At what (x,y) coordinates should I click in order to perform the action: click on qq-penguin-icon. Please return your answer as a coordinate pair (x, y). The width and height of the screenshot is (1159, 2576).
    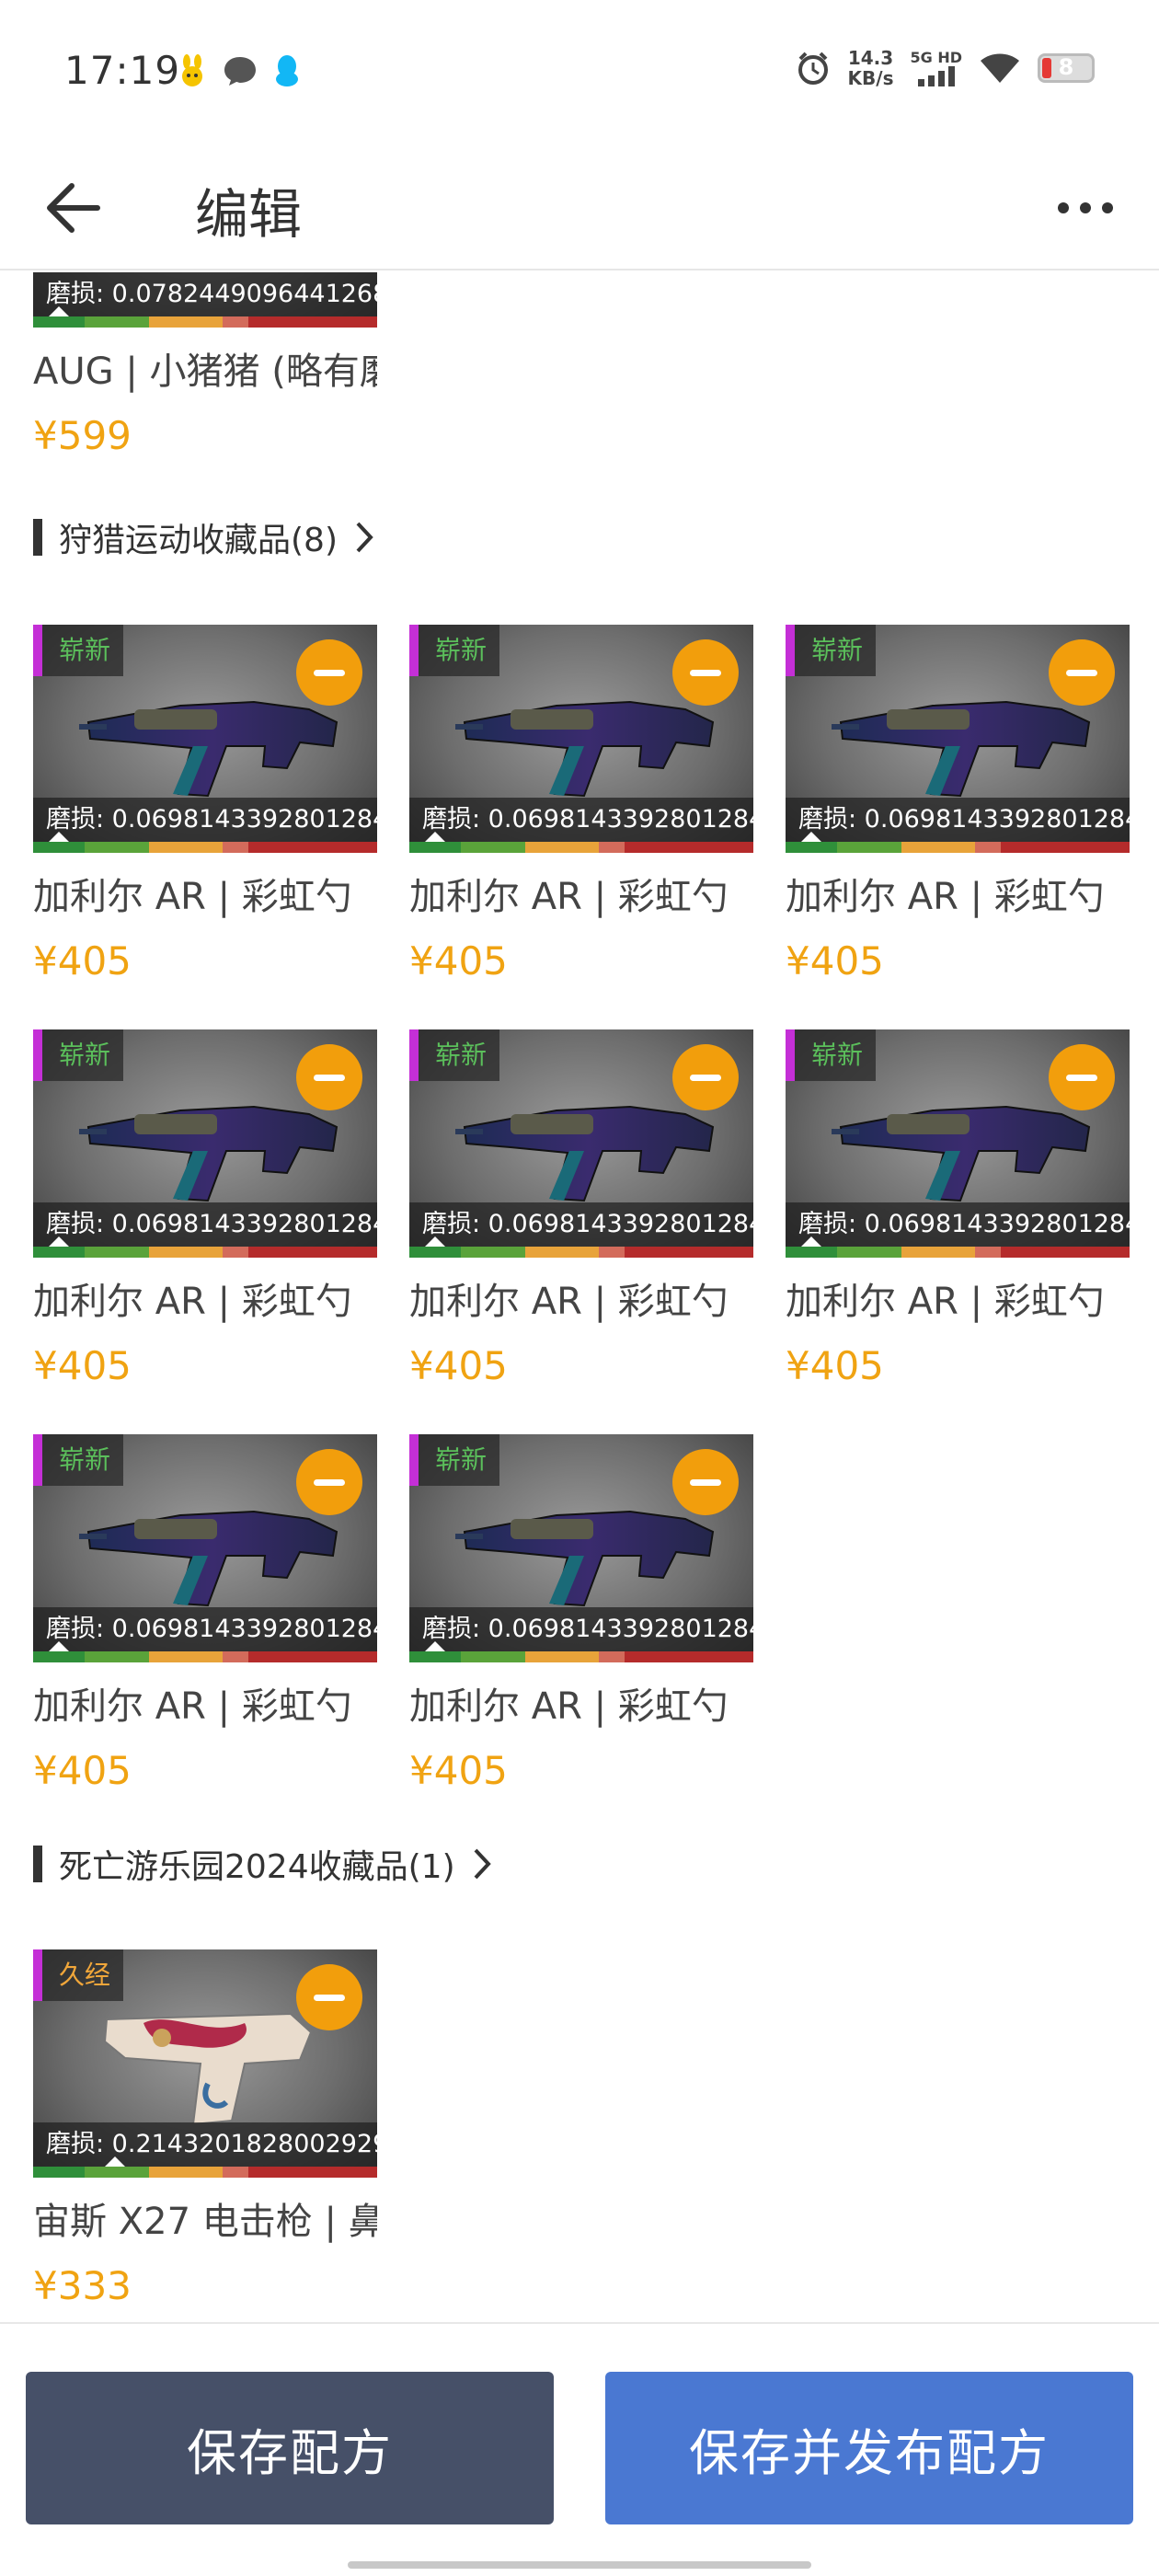
    Looking at the image, I should click on (287, 70).